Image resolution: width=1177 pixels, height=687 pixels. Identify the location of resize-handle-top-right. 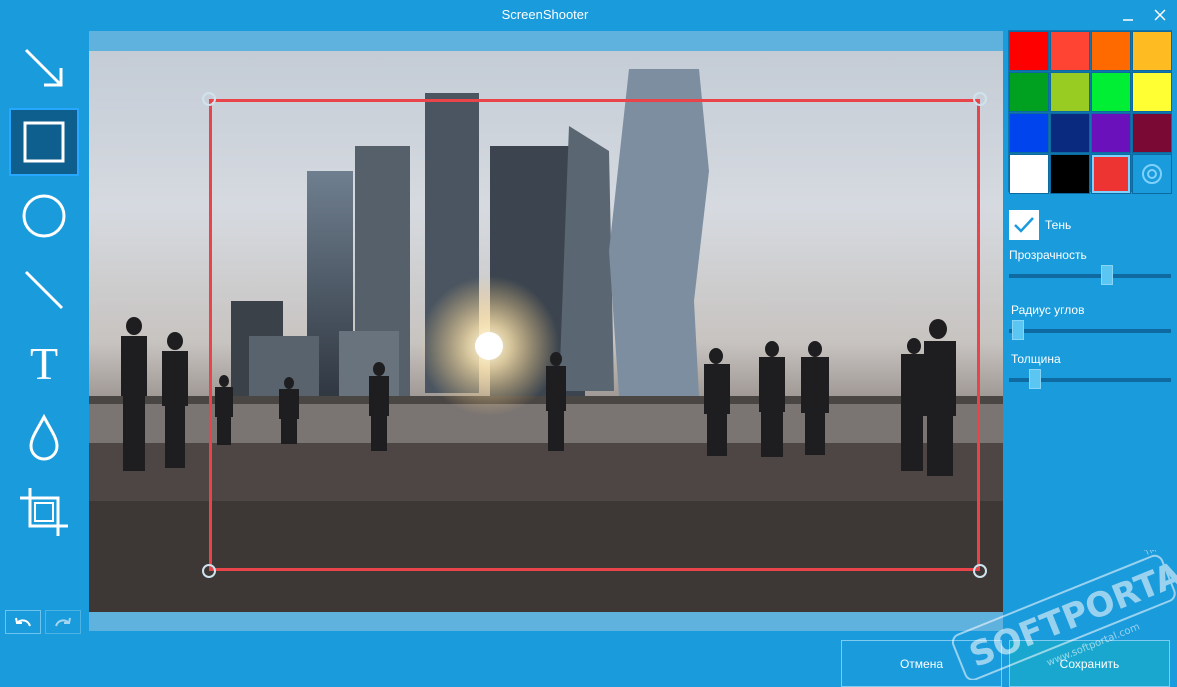
(980, 99).